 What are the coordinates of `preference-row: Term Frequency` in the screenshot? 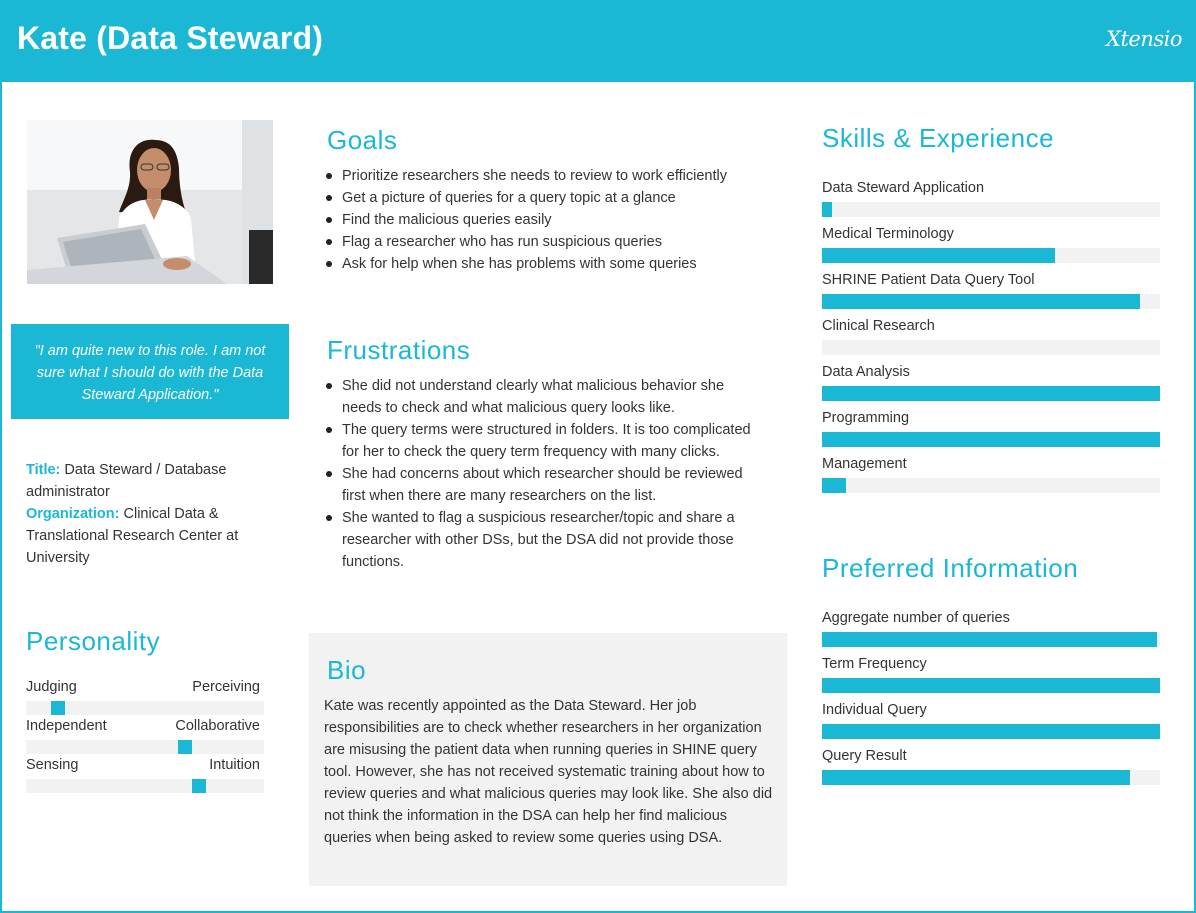 It's located at (991, 674).